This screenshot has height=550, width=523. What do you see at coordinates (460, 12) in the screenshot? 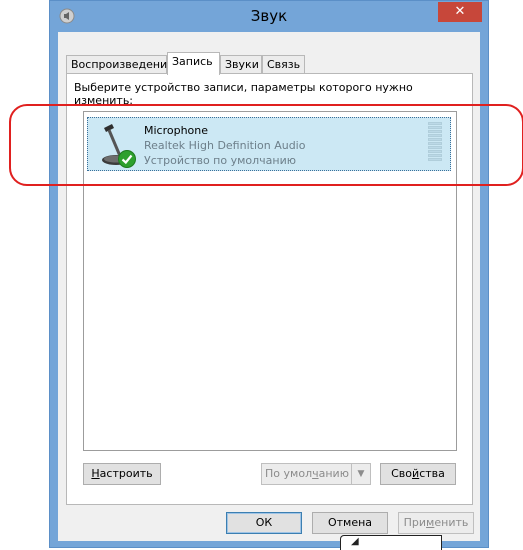
I see `close-button: ✕` at bounding box center [460, 12].